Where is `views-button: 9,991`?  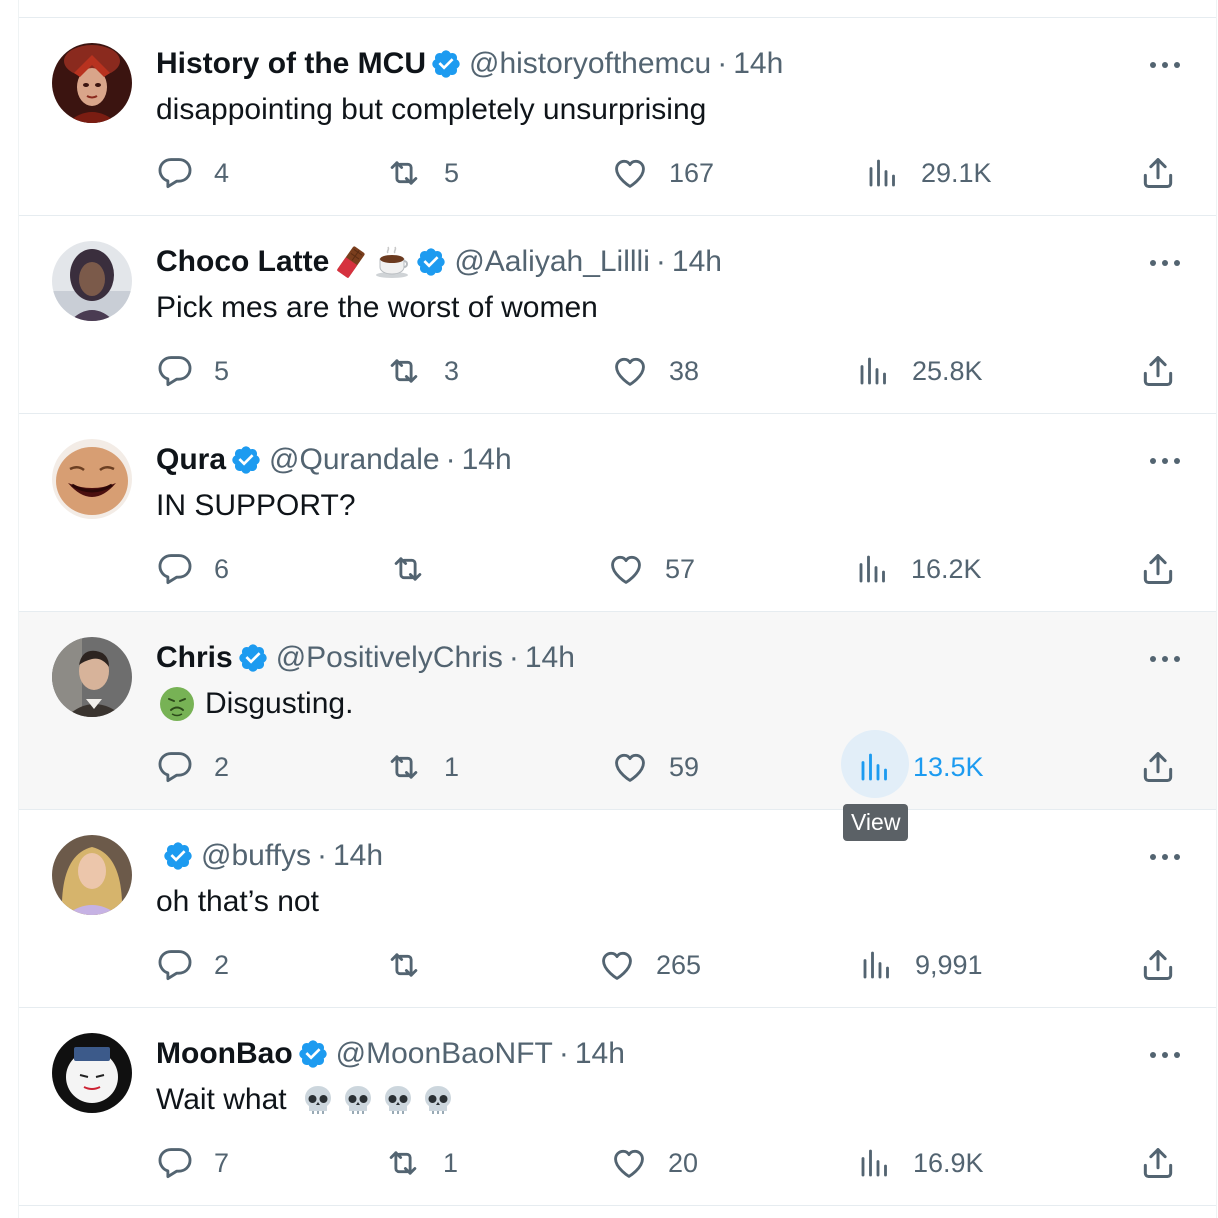 views-button: 9,991 is located at coordinates (921, 965).